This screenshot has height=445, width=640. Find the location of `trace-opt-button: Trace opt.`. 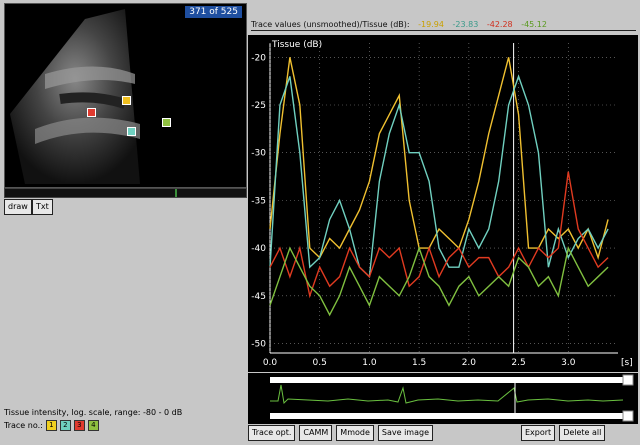

trace-opt-button: Trace opt. is located at coordinates (272, 433).